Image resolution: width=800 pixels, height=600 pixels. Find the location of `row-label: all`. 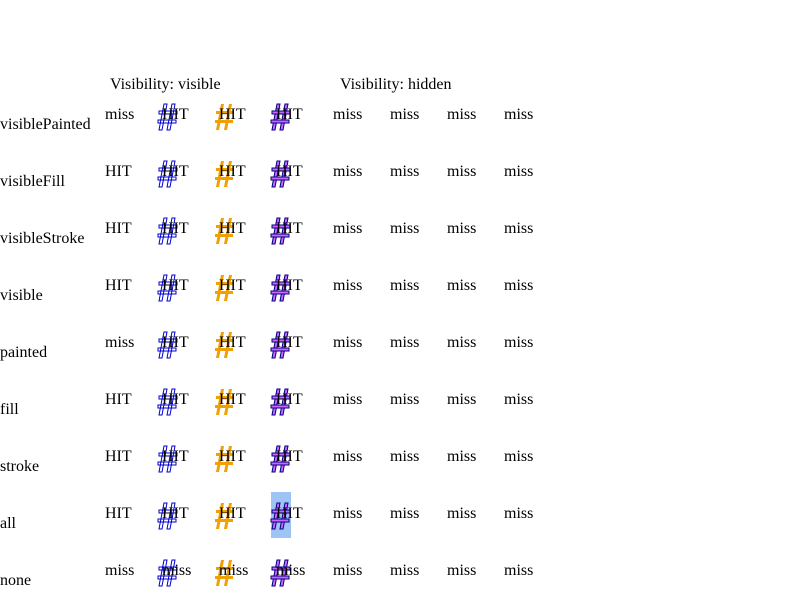

row-label: all is located at coordinates (8, 523).